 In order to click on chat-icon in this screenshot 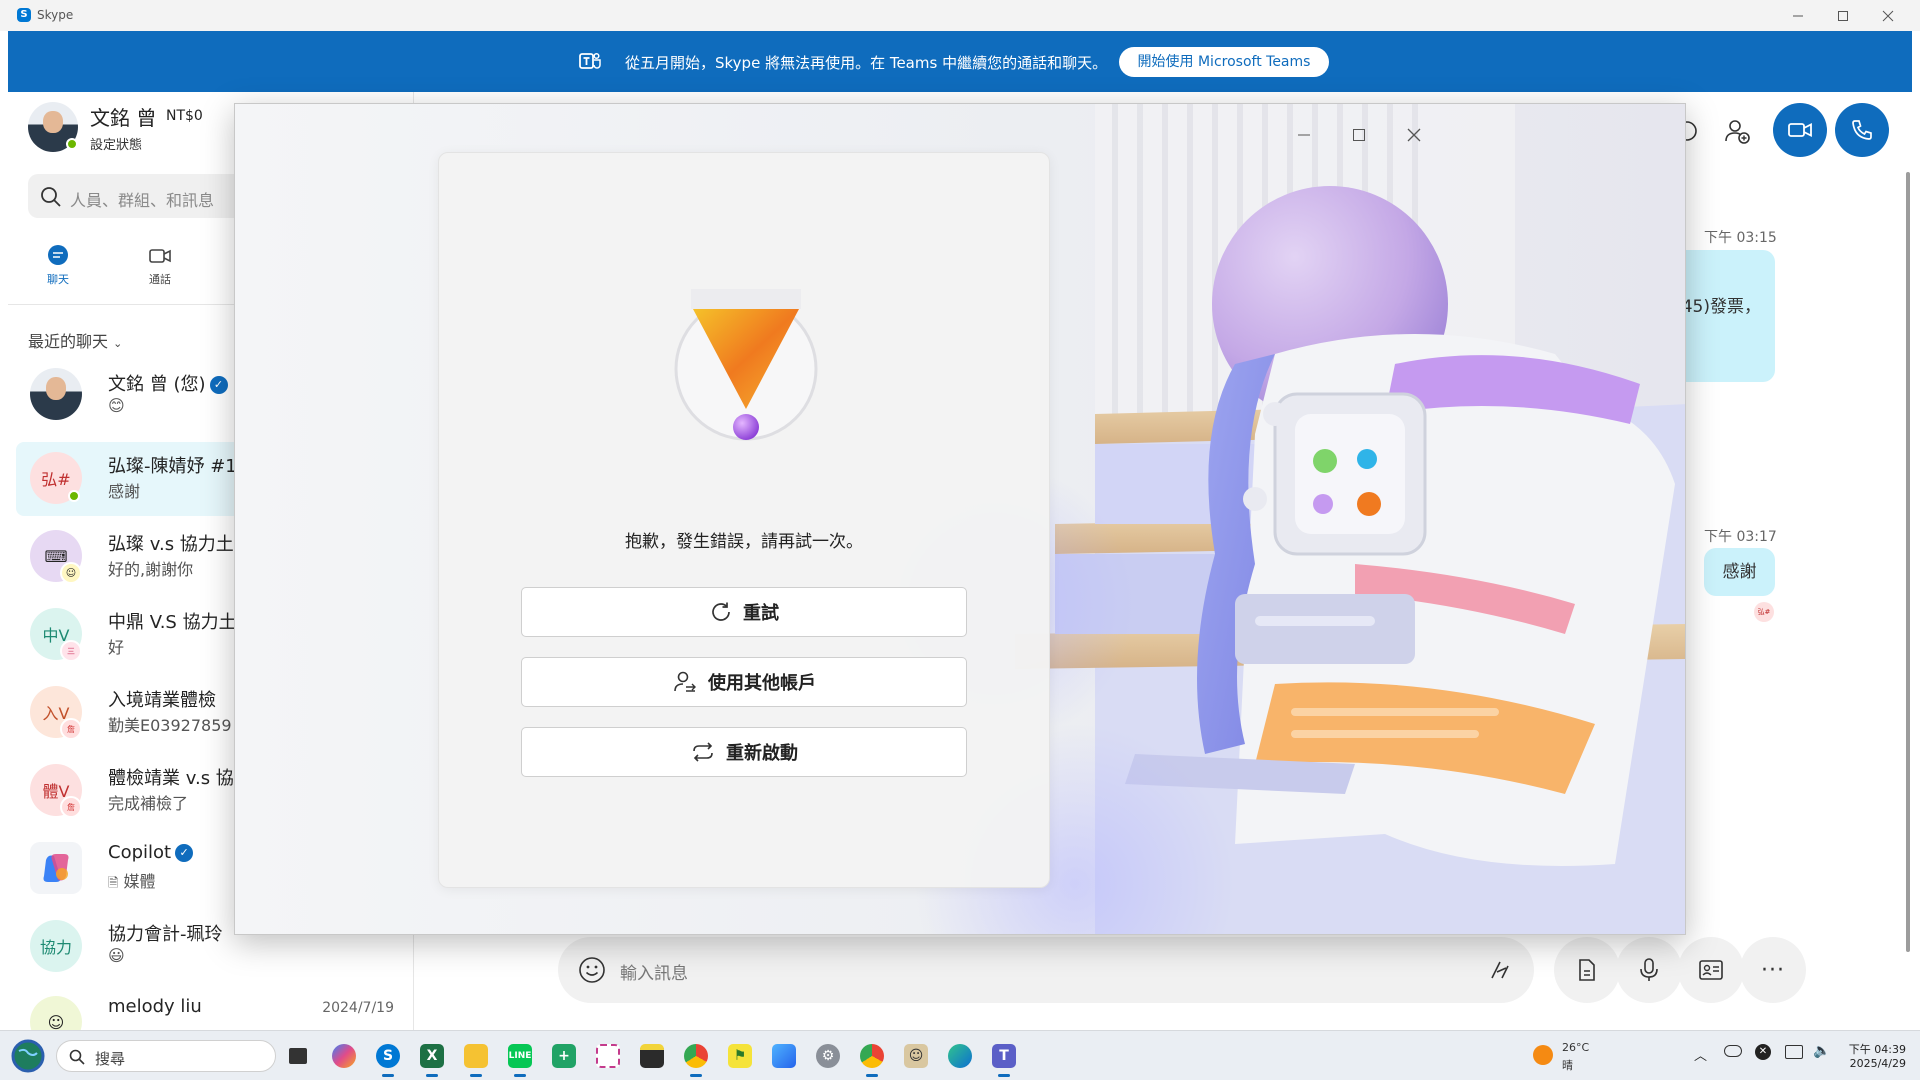, I will do `click(58, 255)`.